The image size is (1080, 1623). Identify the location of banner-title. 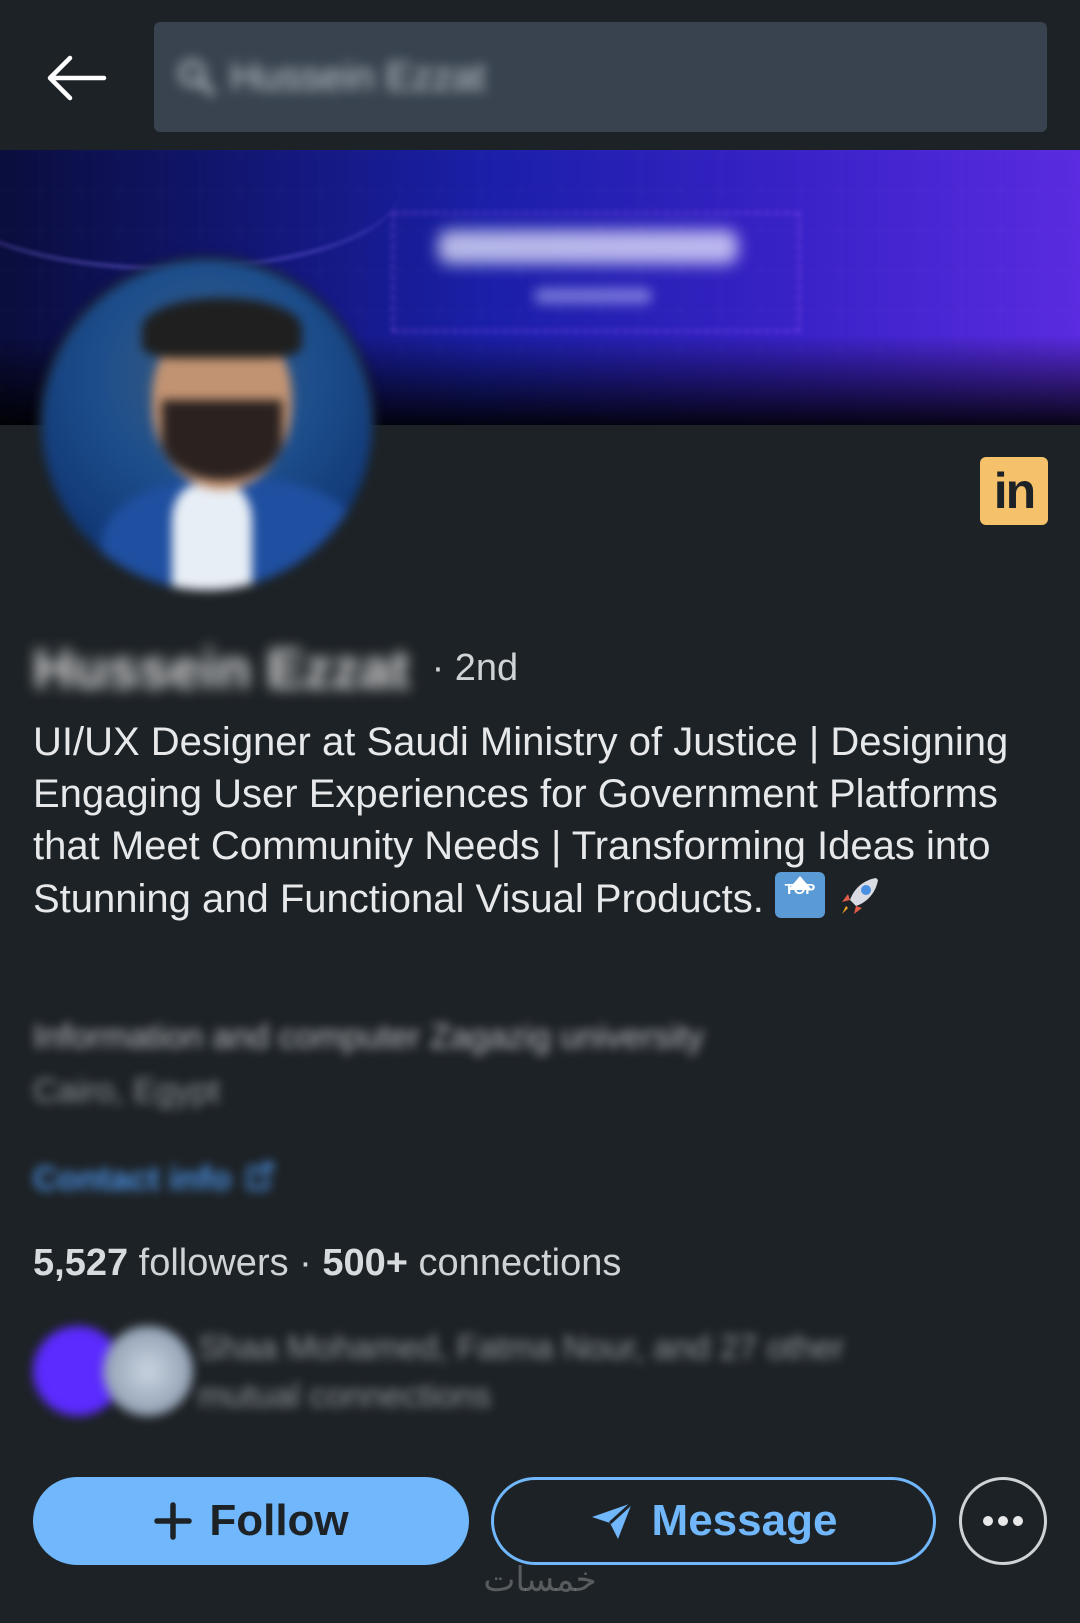
(588, 247).